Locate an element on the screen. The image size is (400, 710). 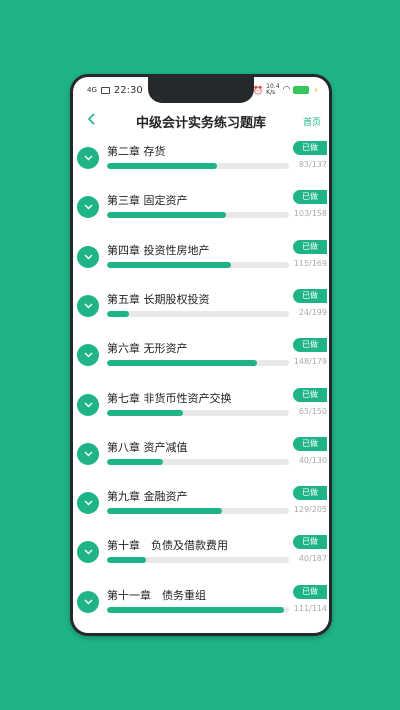
chapter-item: 第十一章 债务重组 已做 111/114 is located at coordinates (201, 601).